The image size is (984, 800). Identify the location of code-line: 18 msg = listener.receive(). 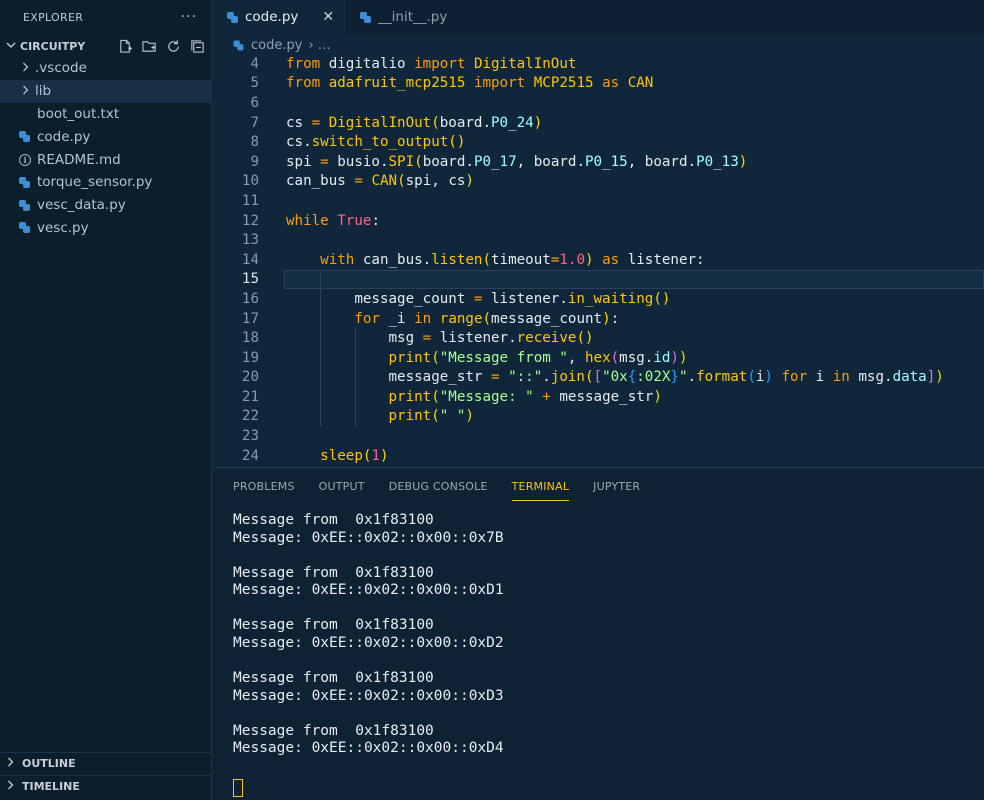
(598, 338).